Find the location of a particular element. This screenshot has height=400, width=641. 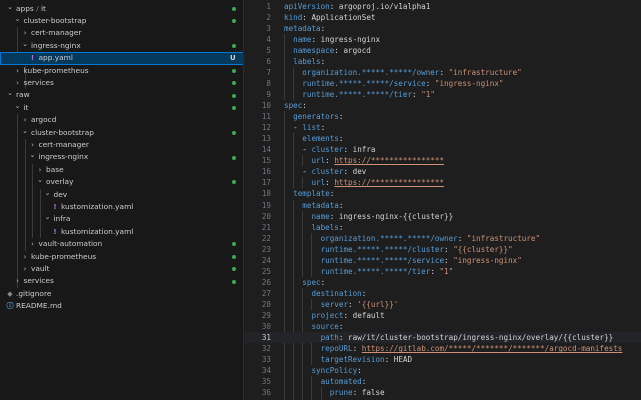

tree-file-app-yaml: ! app.yaml U is located at coordinates (121, 58).